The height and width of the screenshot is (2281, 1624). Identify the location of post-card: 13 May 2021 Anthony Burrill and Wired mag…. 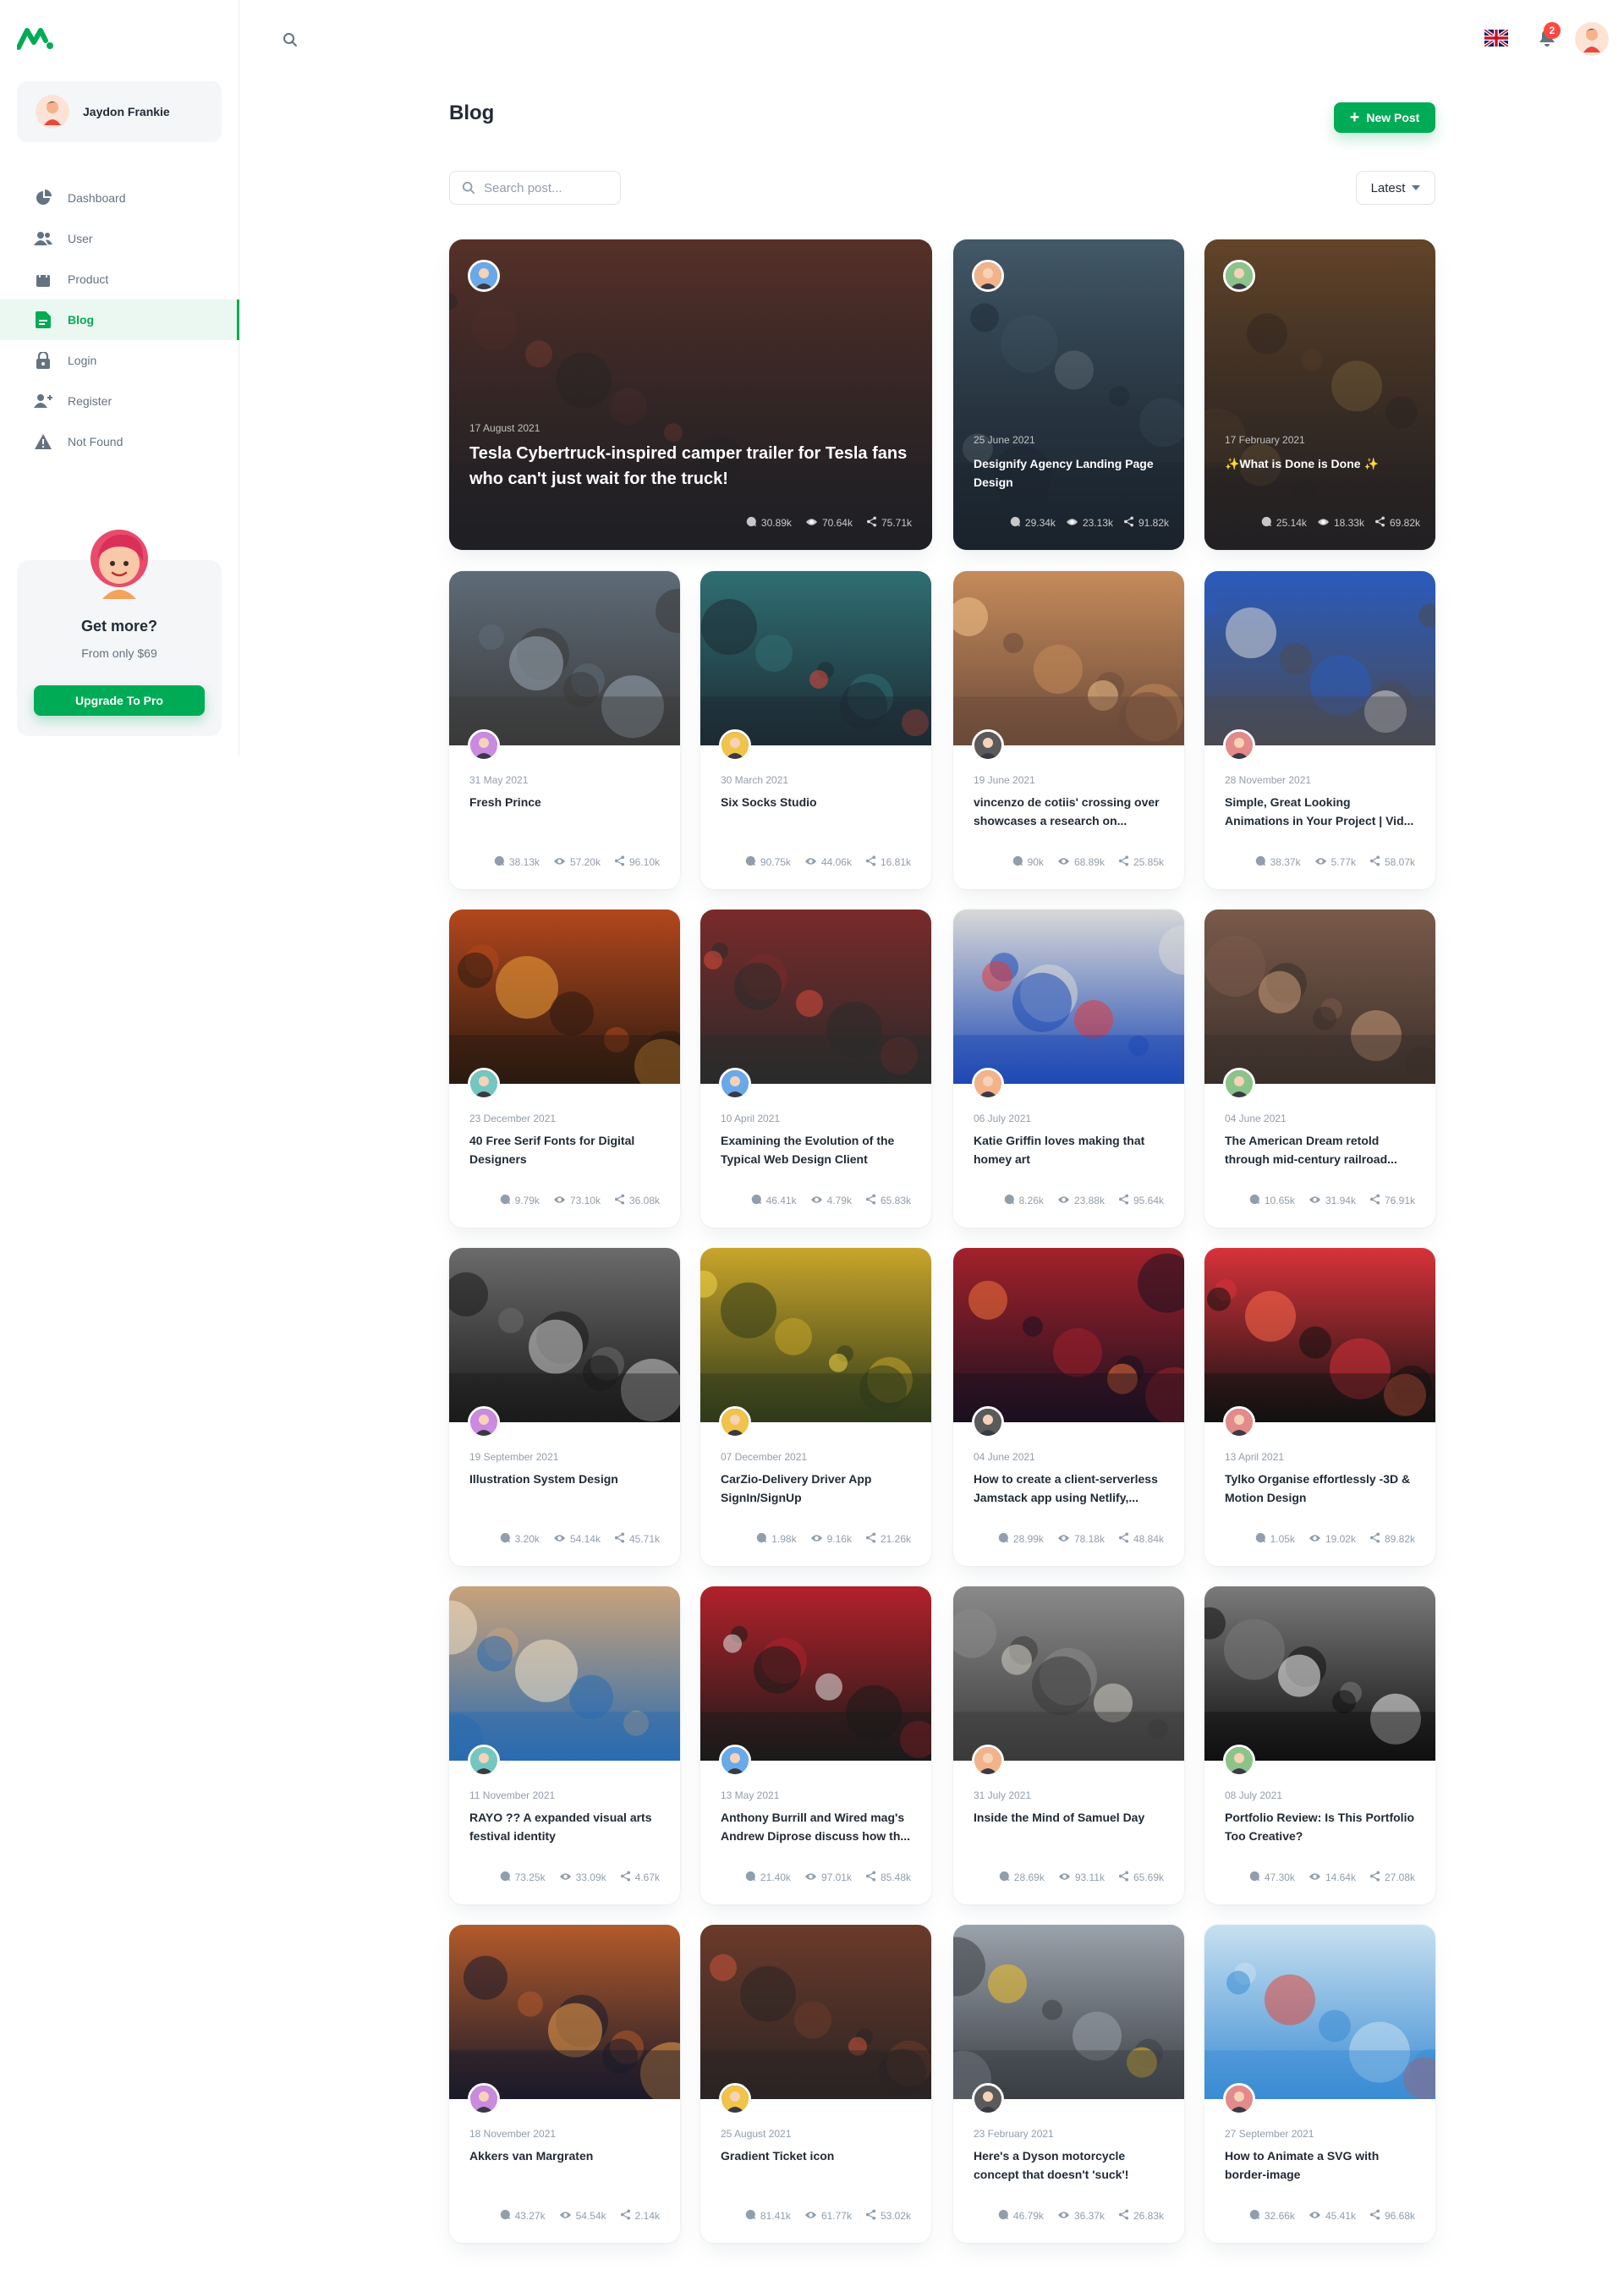
(816, 1745).